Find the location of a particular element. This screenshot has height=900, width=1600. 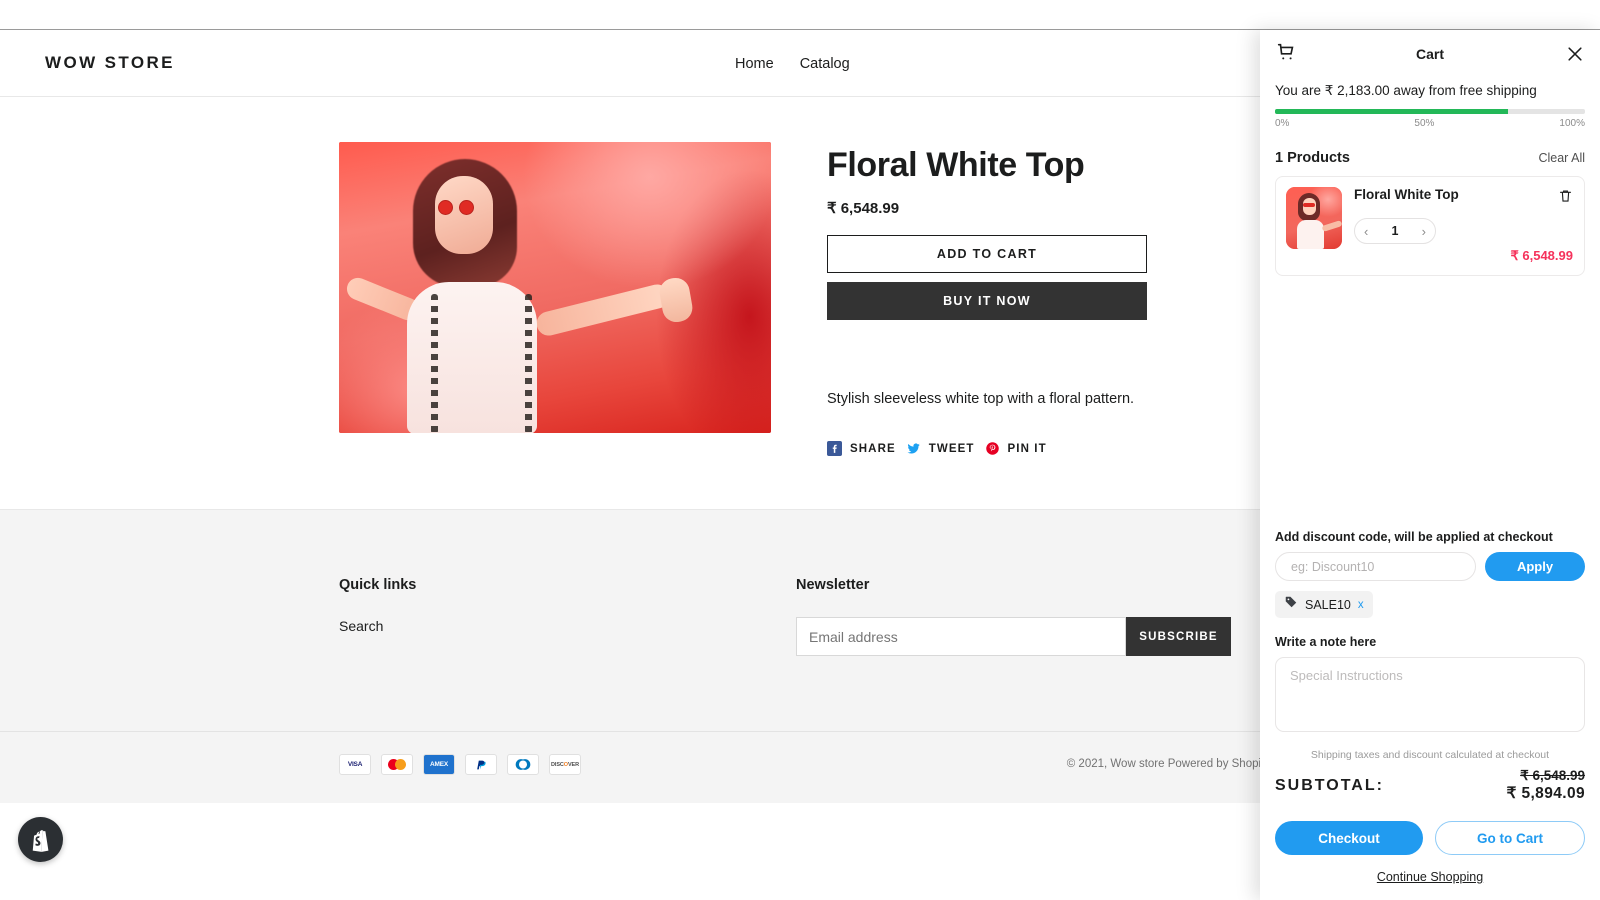

checkout-button: Checkout is located at coordinates (1349, 838).